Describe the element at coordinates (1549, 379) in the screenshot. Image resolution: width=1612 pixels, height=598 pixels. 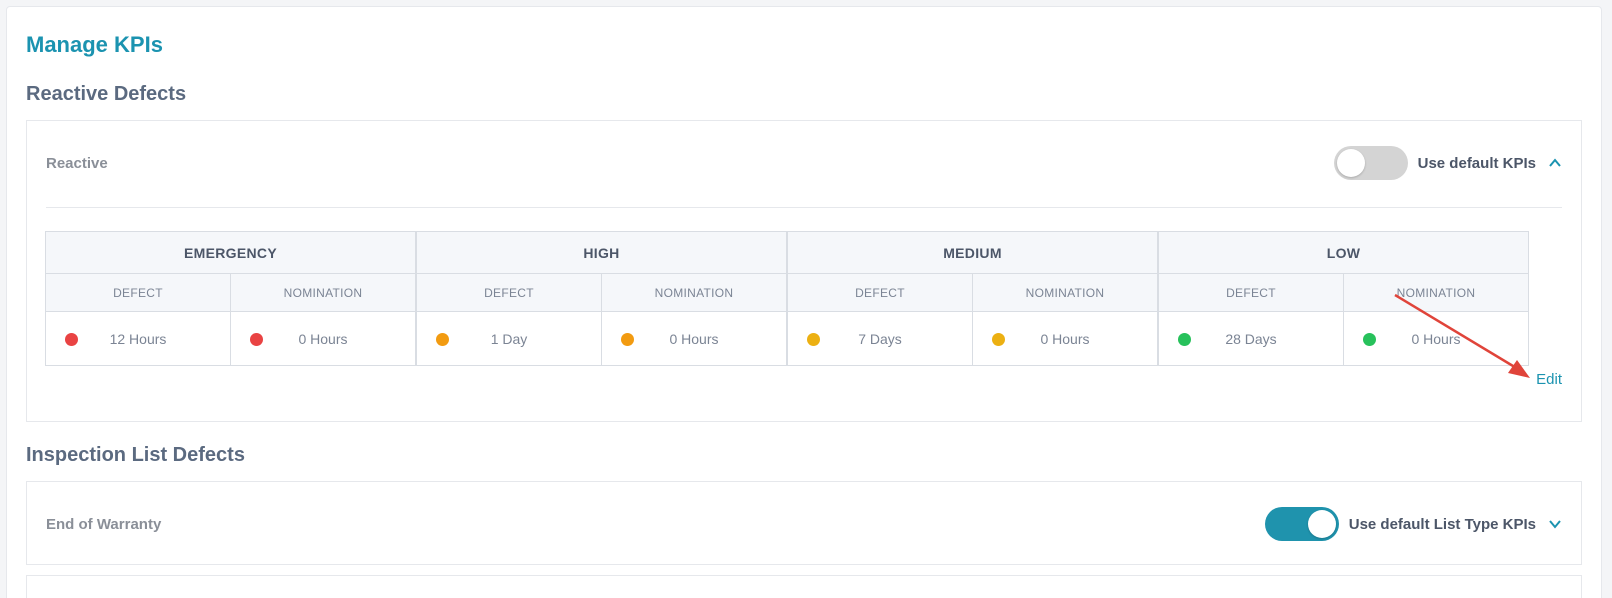
I see `edit-link: Edit` at that location.